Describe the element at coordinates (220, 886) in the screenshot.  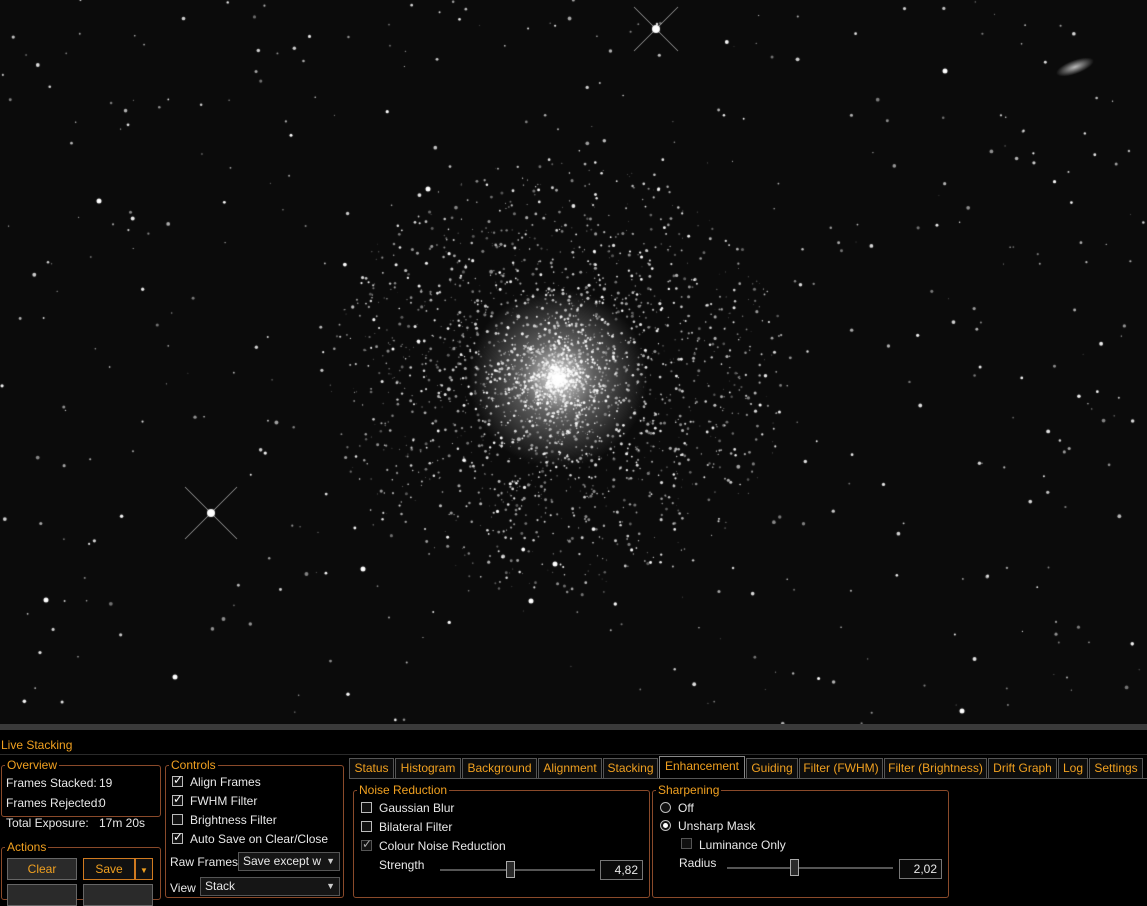
I see `view-value: Stack` at that location.